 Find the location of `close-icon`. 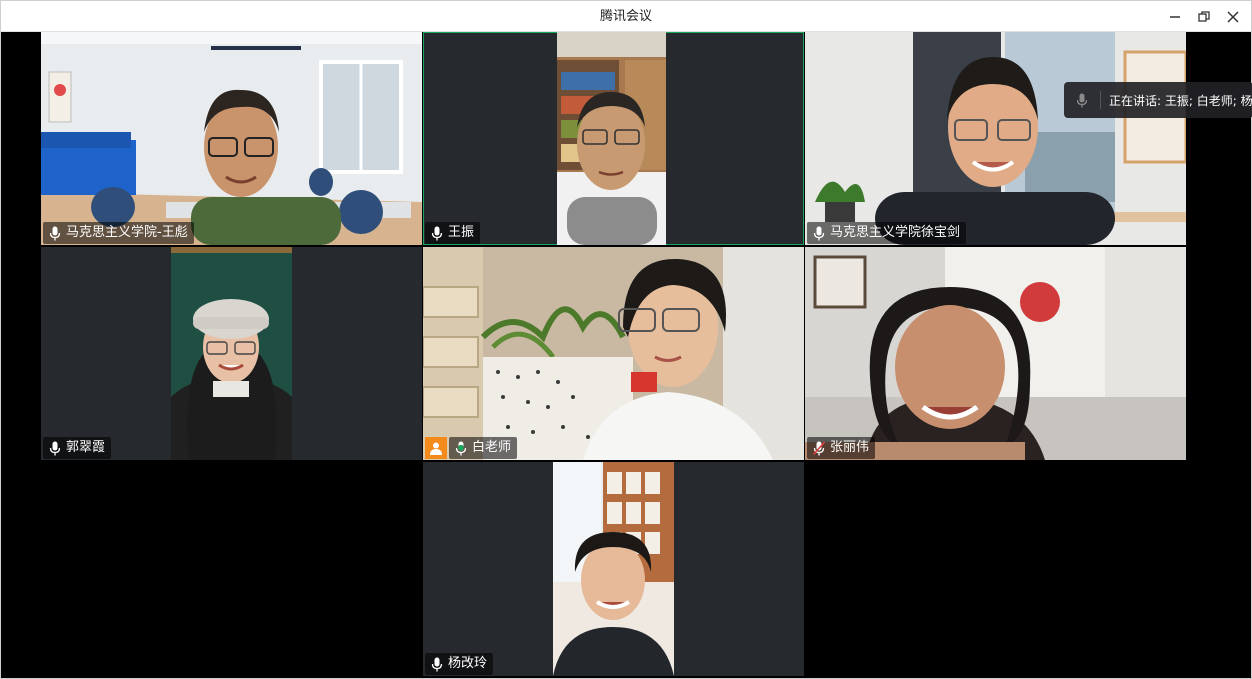

close-icon is located at coordinates (1233, 17).